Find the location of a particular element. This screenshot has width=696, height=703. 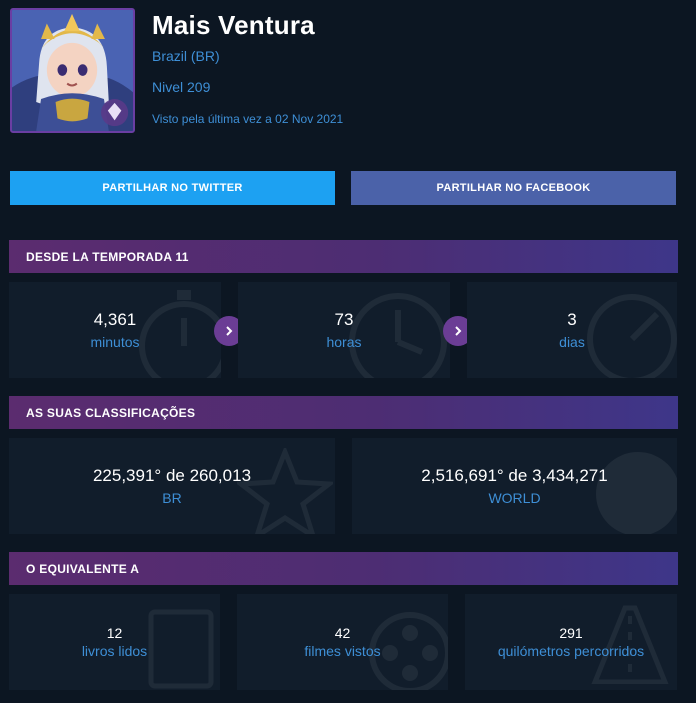

equivalent-label: filmes vistos is located at coordinates (342, 651).